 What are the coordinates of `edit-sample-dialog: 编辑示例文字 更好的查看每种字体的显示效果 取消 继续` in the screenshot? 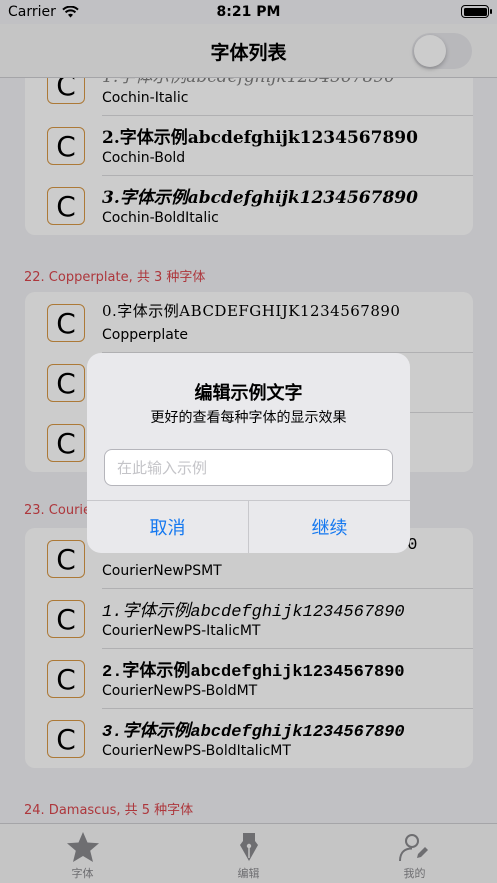 It's located at (248, 453).